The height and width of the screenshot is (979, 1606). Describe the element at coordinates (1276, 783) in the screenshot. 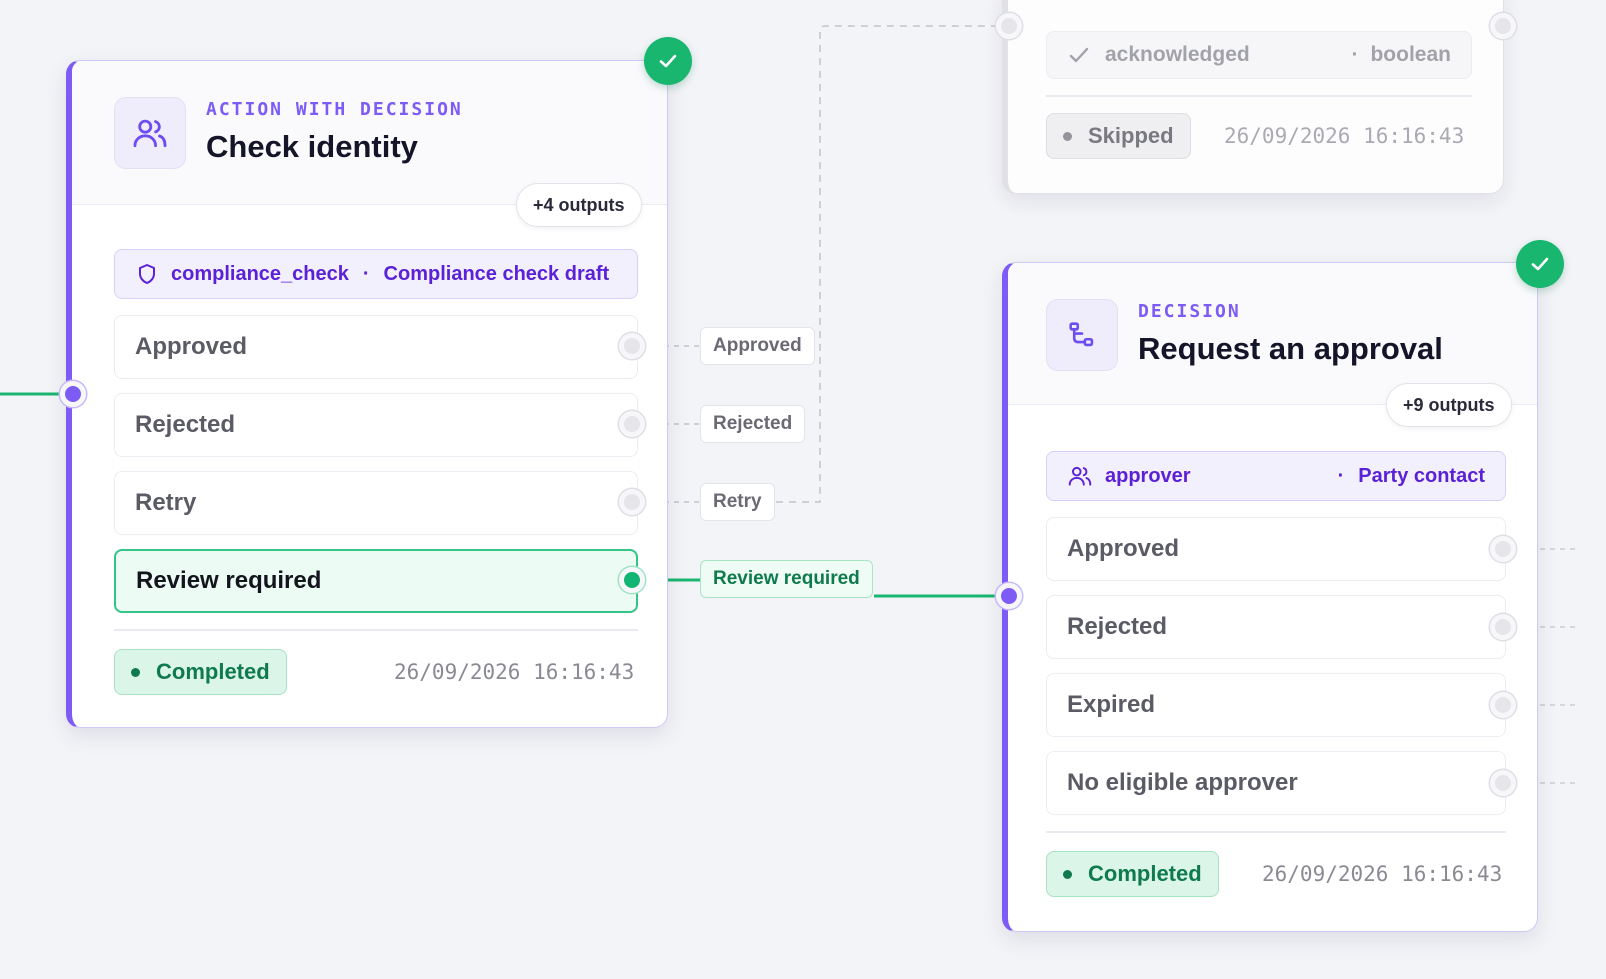

I see `outcome-row-no-eligible-approver: No eligible approver` at that location.